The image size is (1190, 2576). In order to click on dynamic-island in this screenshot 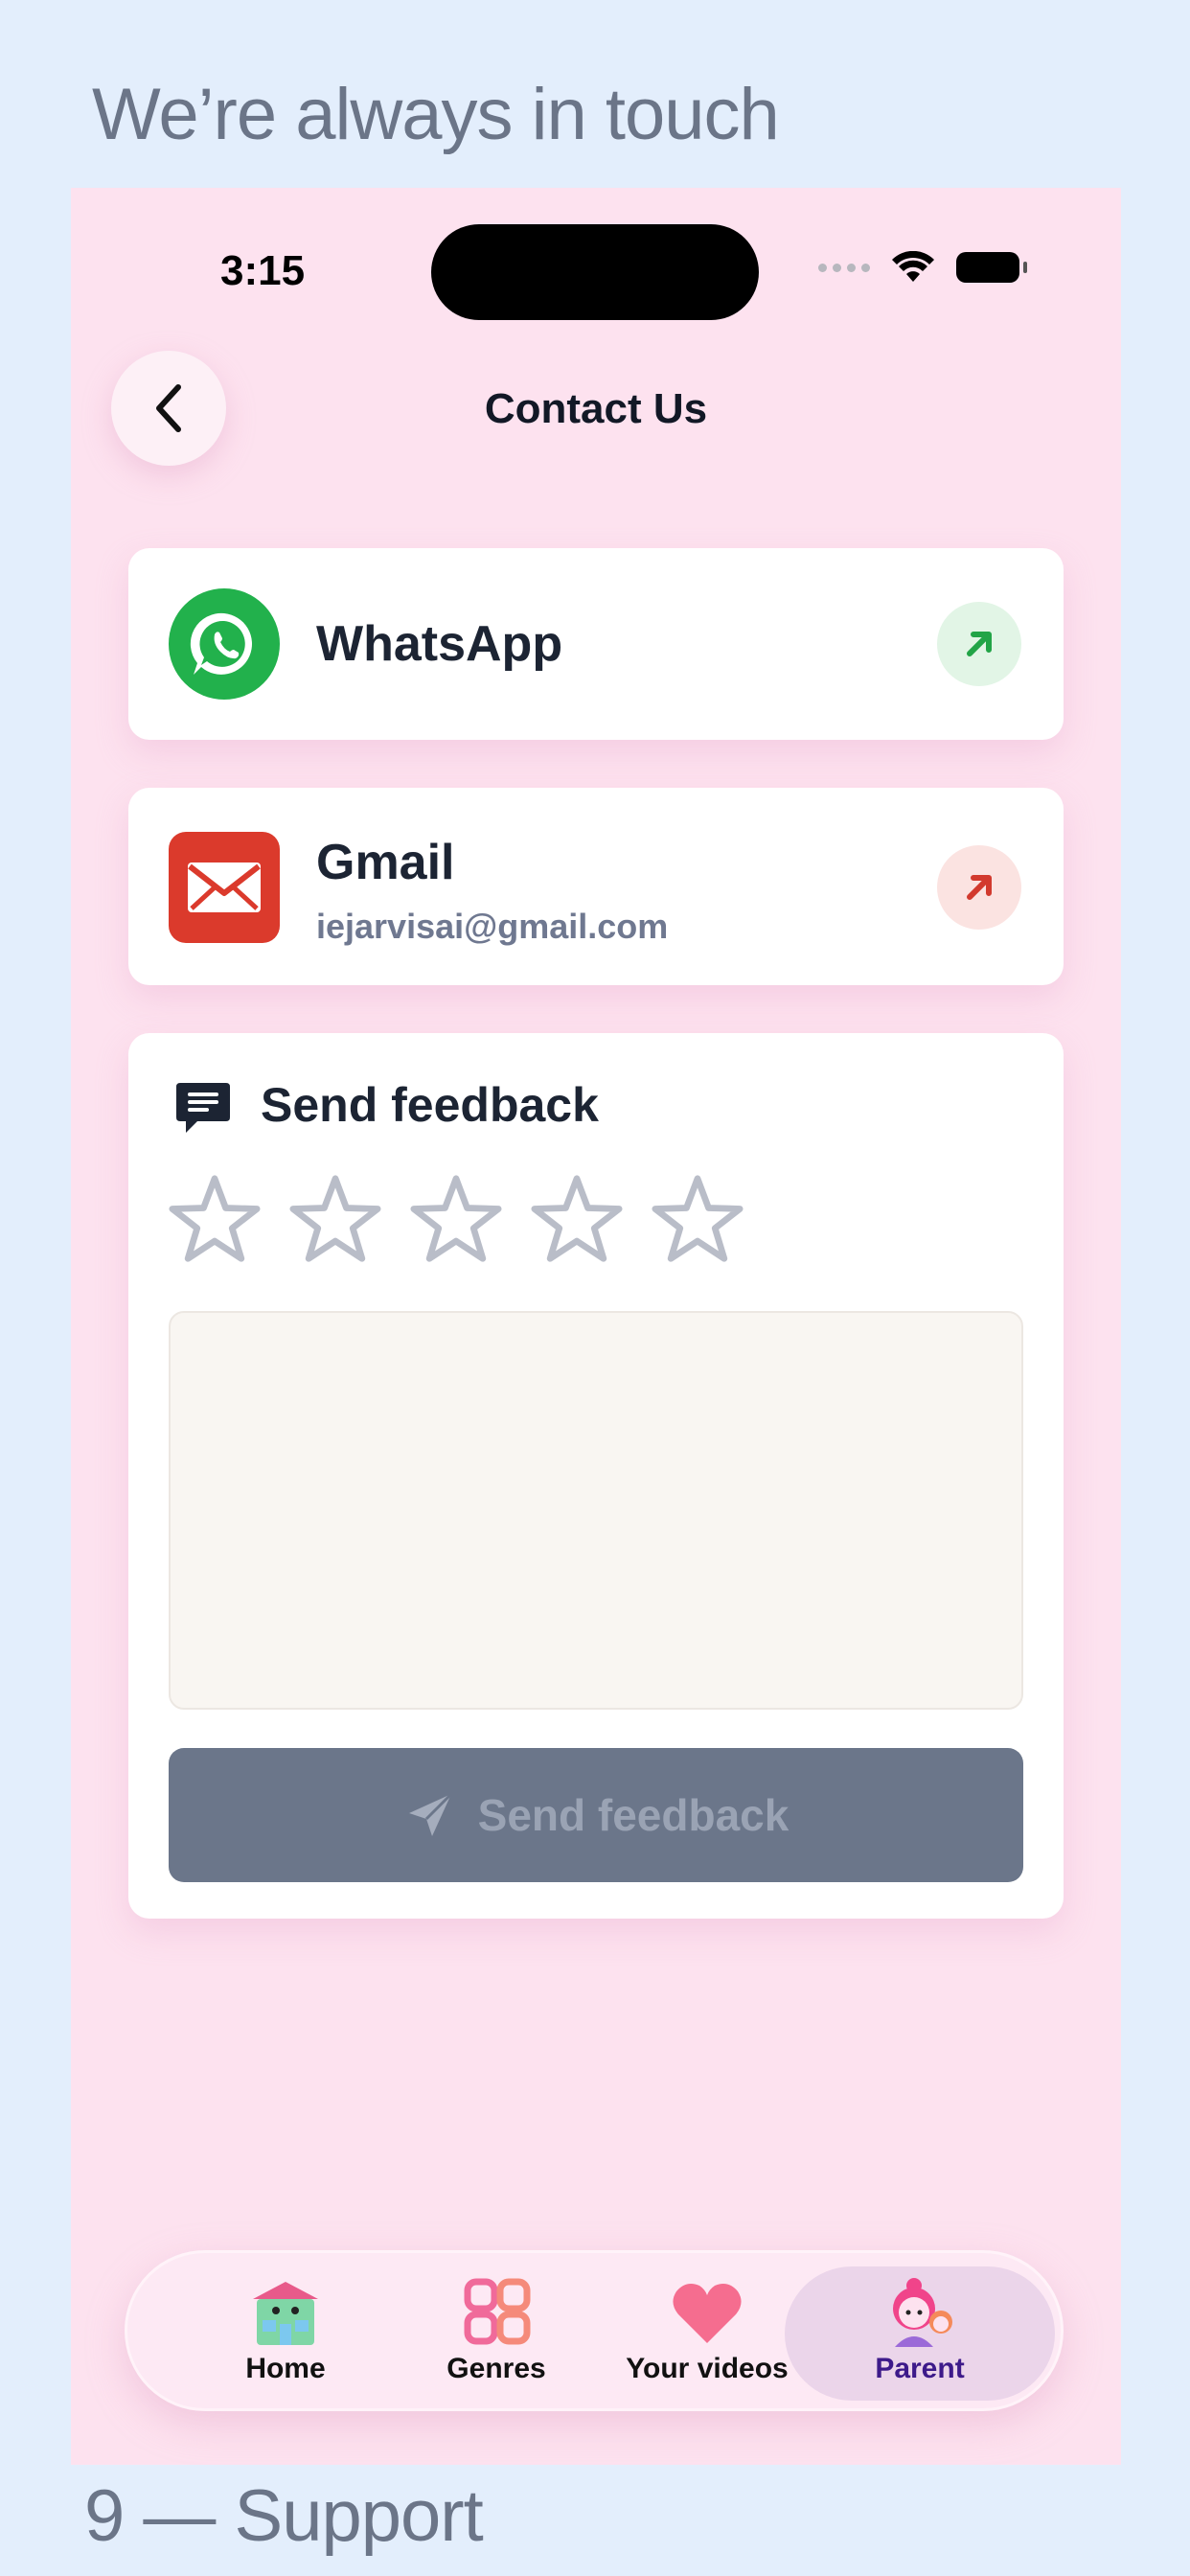, I will do `click(595, 272)`.